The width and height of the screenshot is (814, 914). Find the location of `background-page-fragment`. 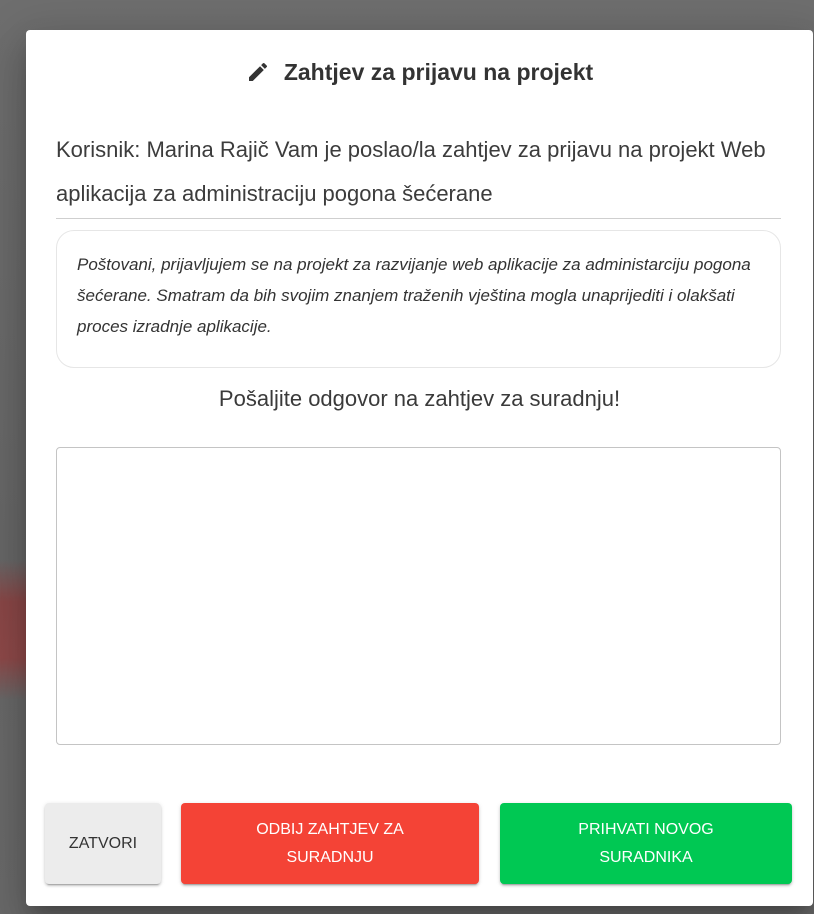

background-page-fragment is located at coordinates (13, 630).